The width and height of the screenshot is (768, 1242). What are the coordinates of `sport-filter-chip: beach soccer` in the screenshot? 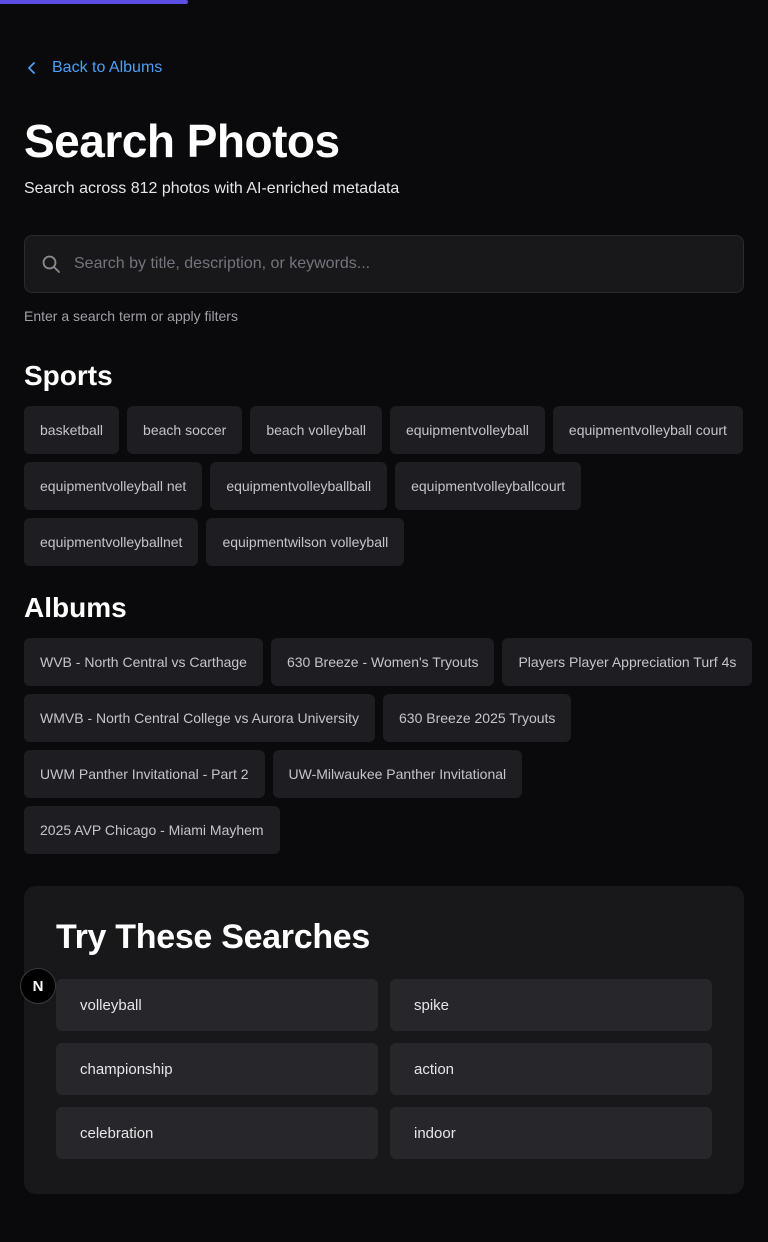 It's located at (185, 430).